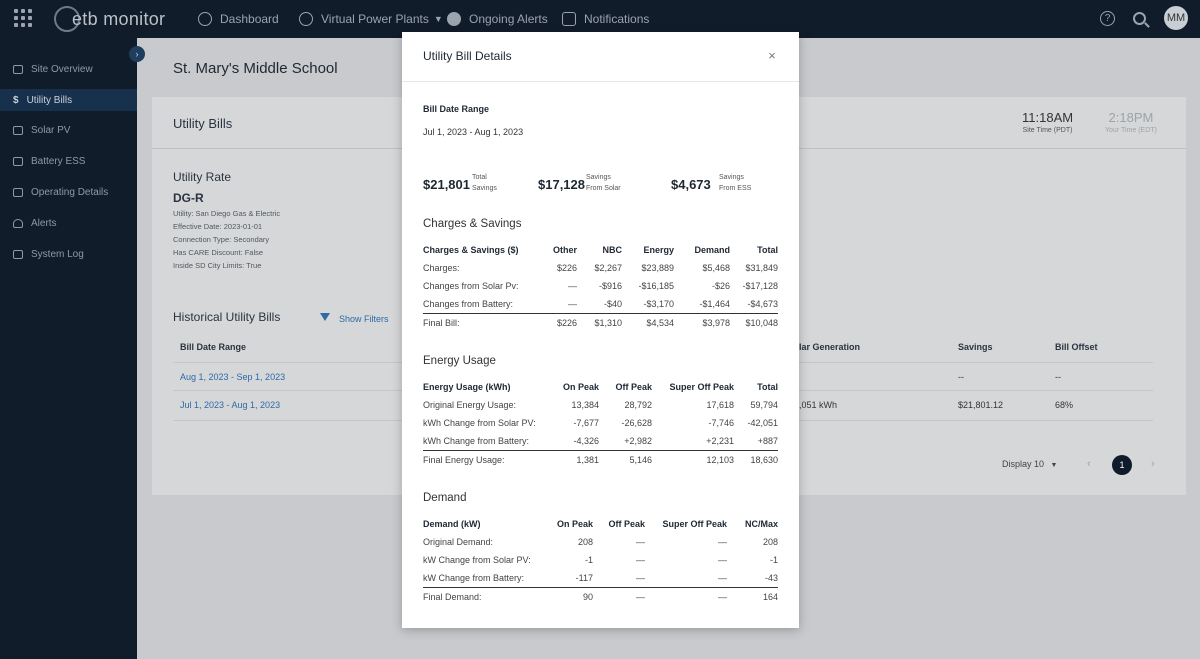 This screenshot has height=659, width=1200. Describe the element at coordinates (486, 459) in the screenshot. I see `row-label: Final Energy Usage:` at that location.